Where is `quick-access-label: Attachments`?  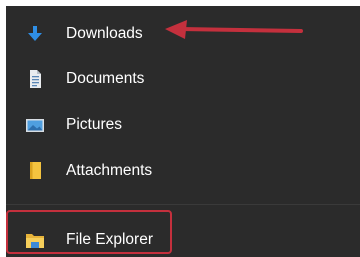
quick-access-label: Attachments is located at coordinates (109, 170).